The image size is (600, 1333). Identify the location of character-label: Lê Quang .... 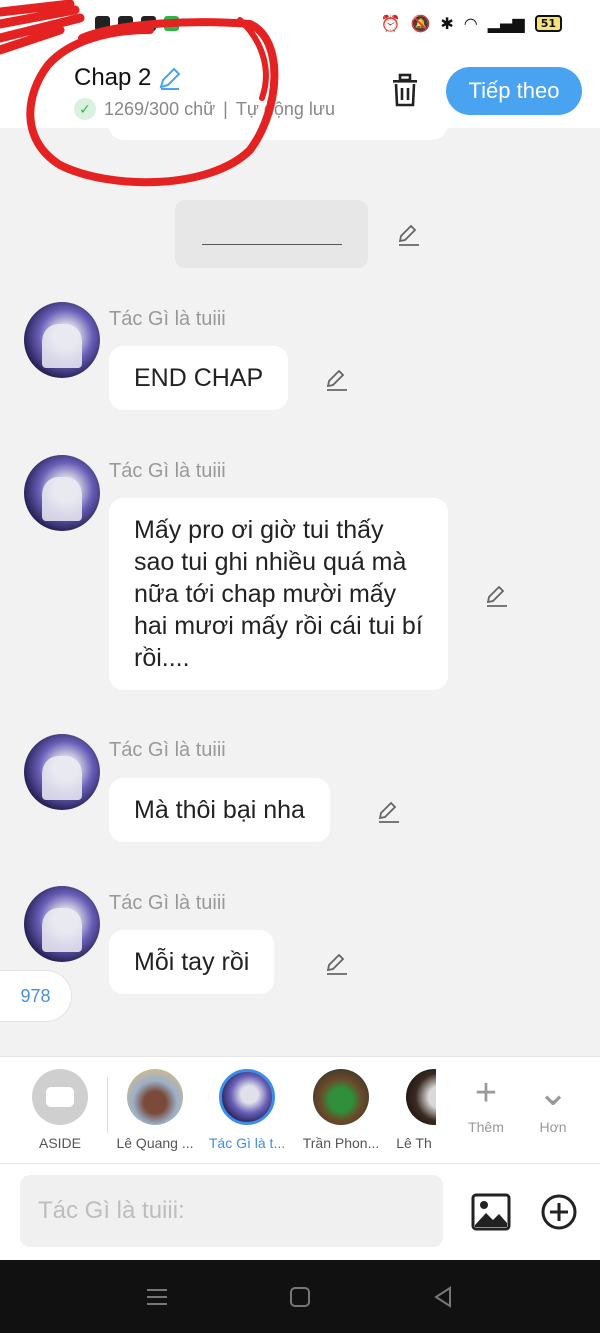
(155, 1143).